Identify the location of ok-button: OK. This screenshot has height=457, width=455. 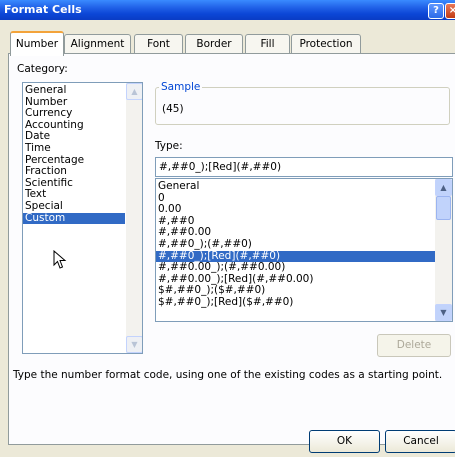
(344, 441).